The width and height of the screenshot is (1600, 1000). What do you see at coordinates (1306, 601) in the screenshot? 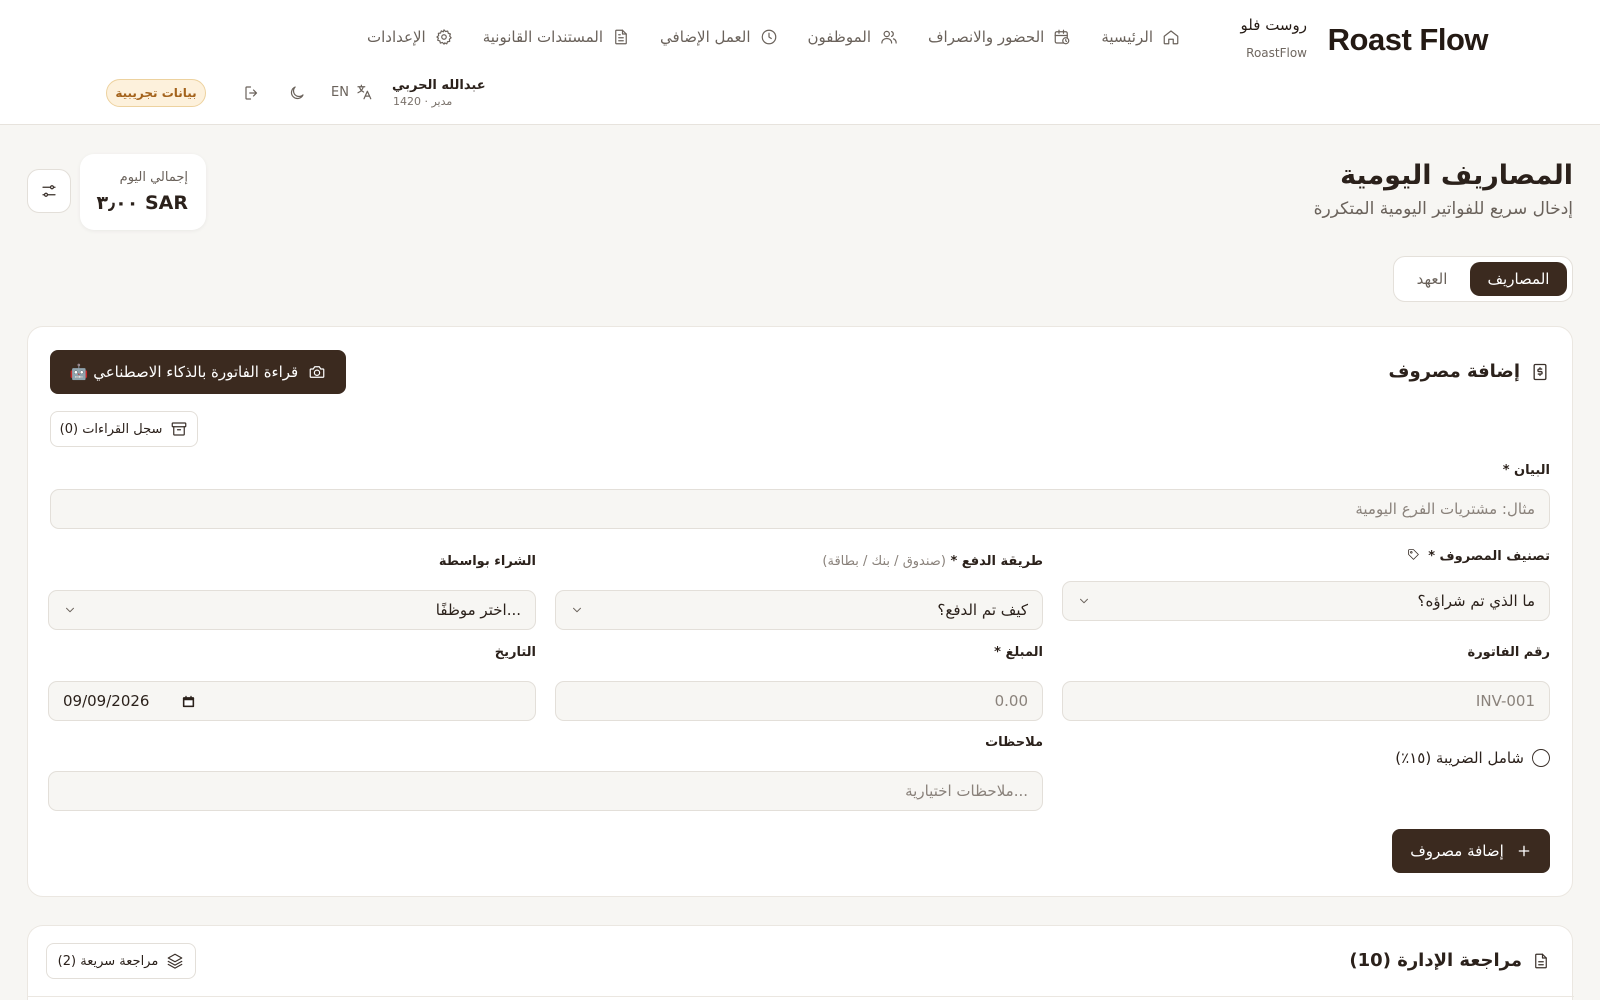
I see `category-select: ما الذي تم شراؤه؟` at bounding box center [1306, 601].